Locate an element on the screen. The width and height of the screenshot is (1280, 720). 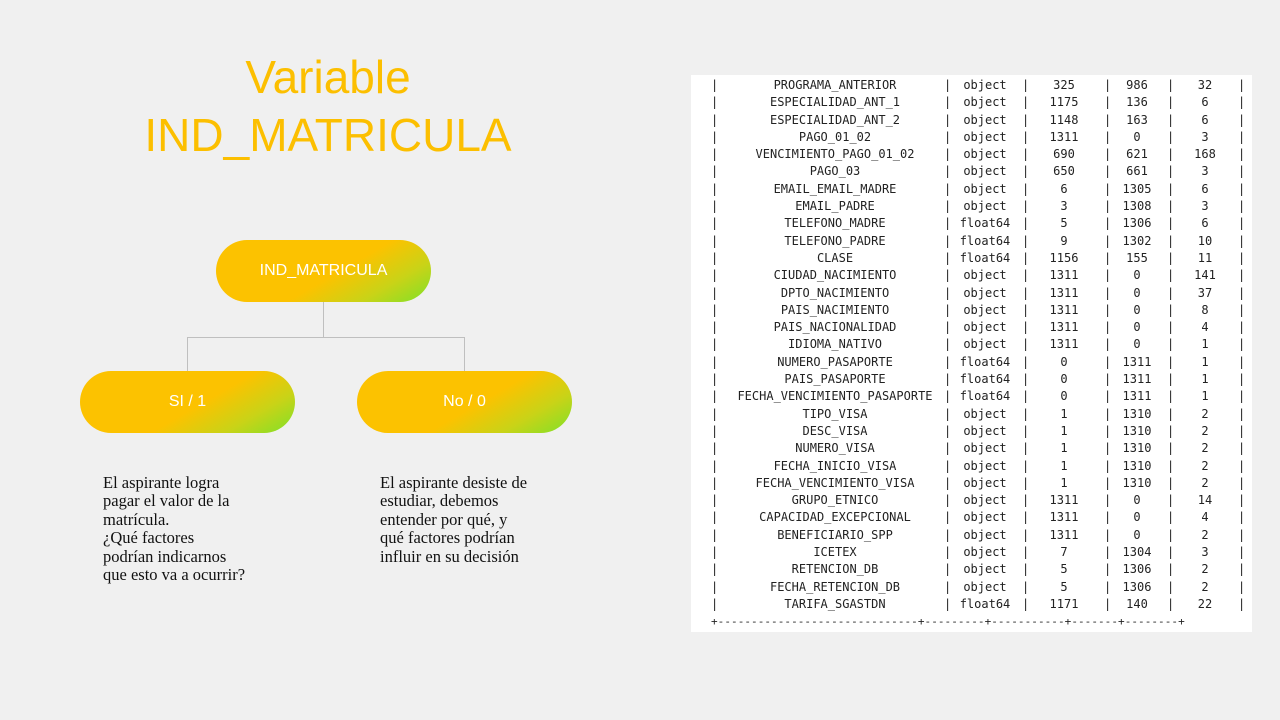
count-cell: 1148 is located at coordinates (1064, 119).